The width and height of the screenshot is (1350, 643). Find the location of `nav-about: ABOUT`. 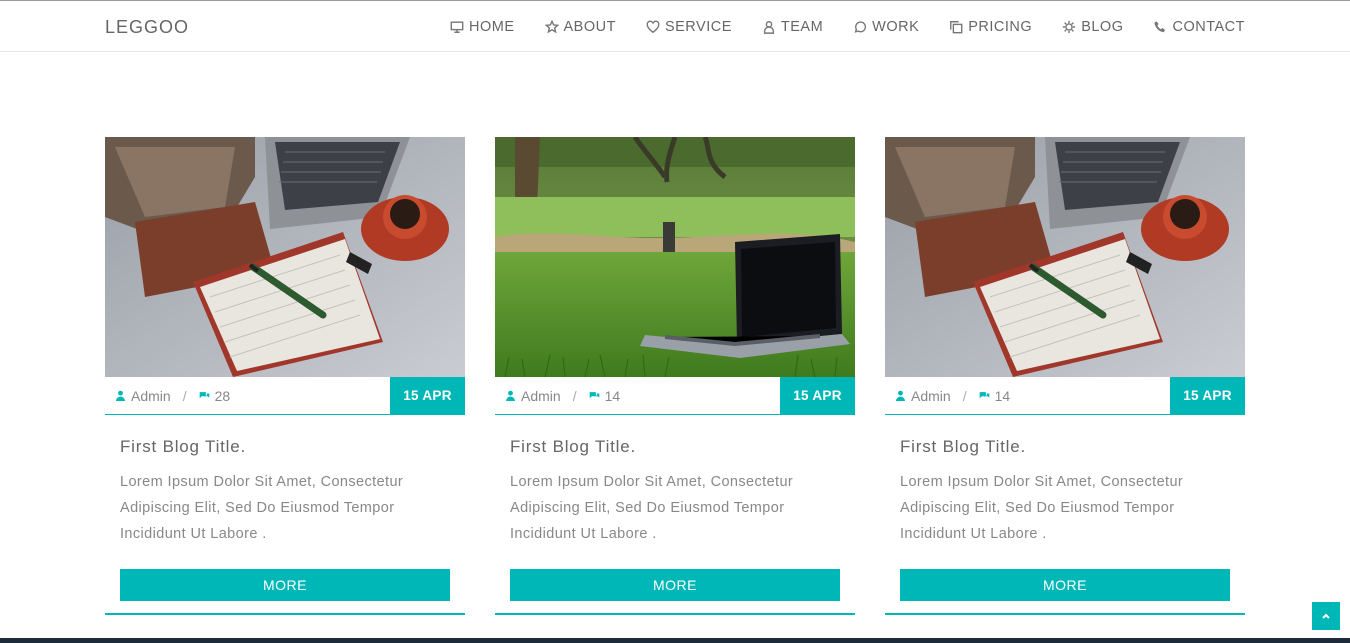

nav-about: ABOUT is located at coordinates (580, 26).